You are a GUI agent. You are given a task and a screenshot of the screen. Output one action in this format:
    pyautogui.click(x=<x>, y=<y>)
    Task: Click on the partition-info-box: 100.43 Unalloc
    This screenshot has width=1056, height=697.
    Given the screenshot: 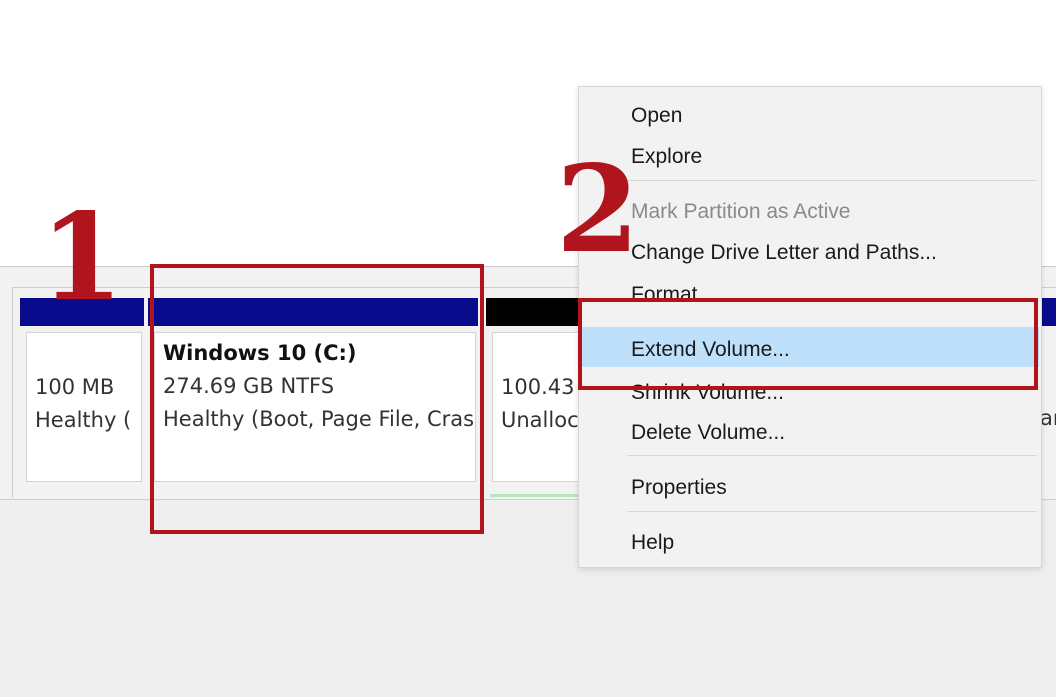 What is the action you would take?
    pyautogui.click(x=538, y=407)
    